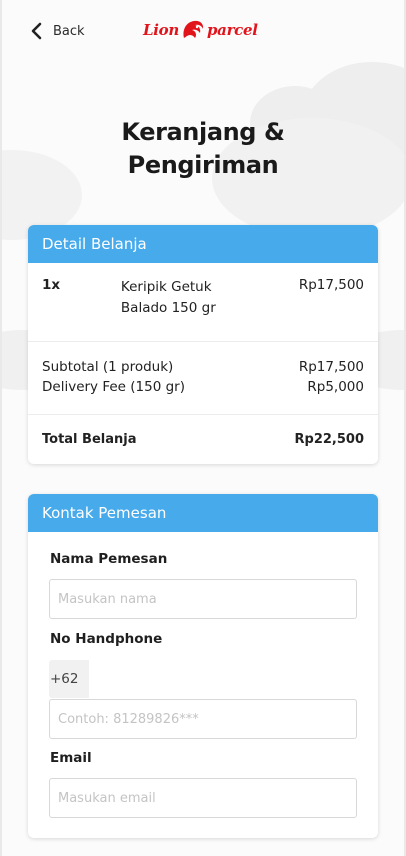 This screenshot has height=856, width=406. Describe the element at coordinates (193, 29) in the screenshot. I see `lion-head-icon` at that location.